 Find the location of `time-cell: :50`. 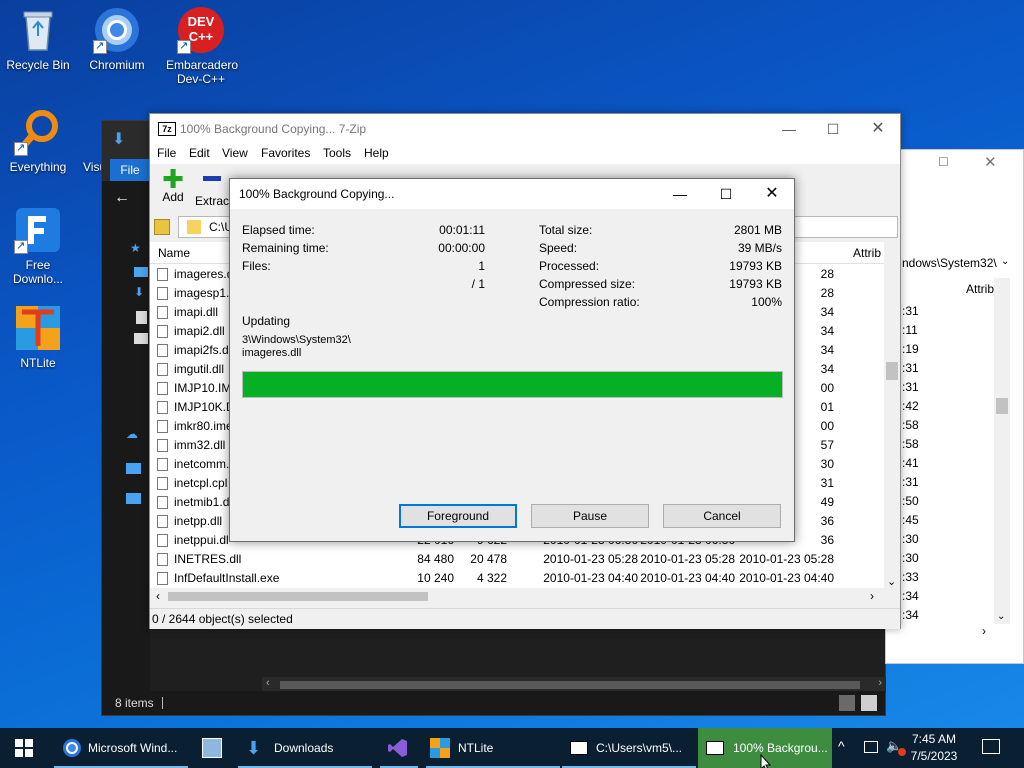

time-cell: :50 is located at coordinates (910, 501).